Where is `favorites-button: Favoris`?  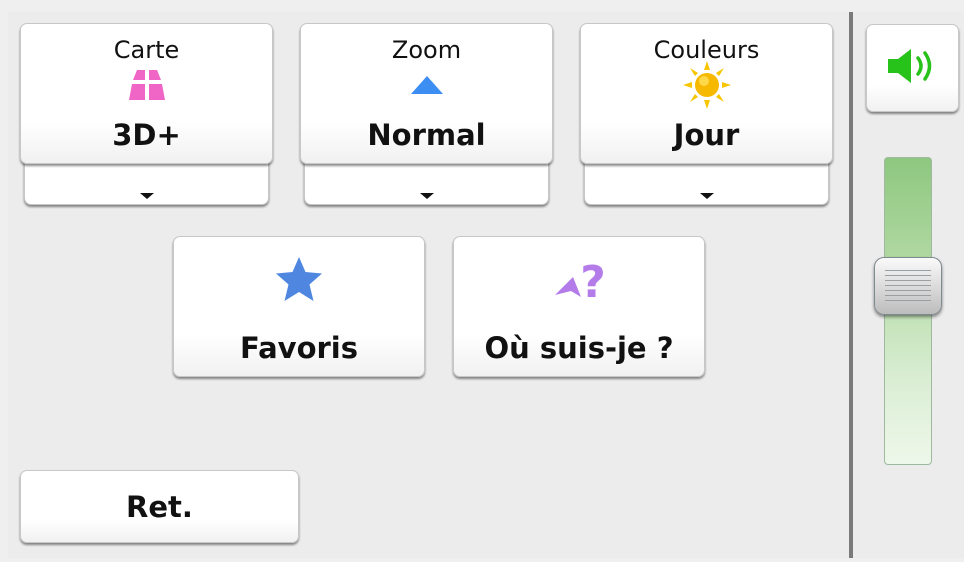 favorites-button: Favoris is located at coordinates (299, 306).